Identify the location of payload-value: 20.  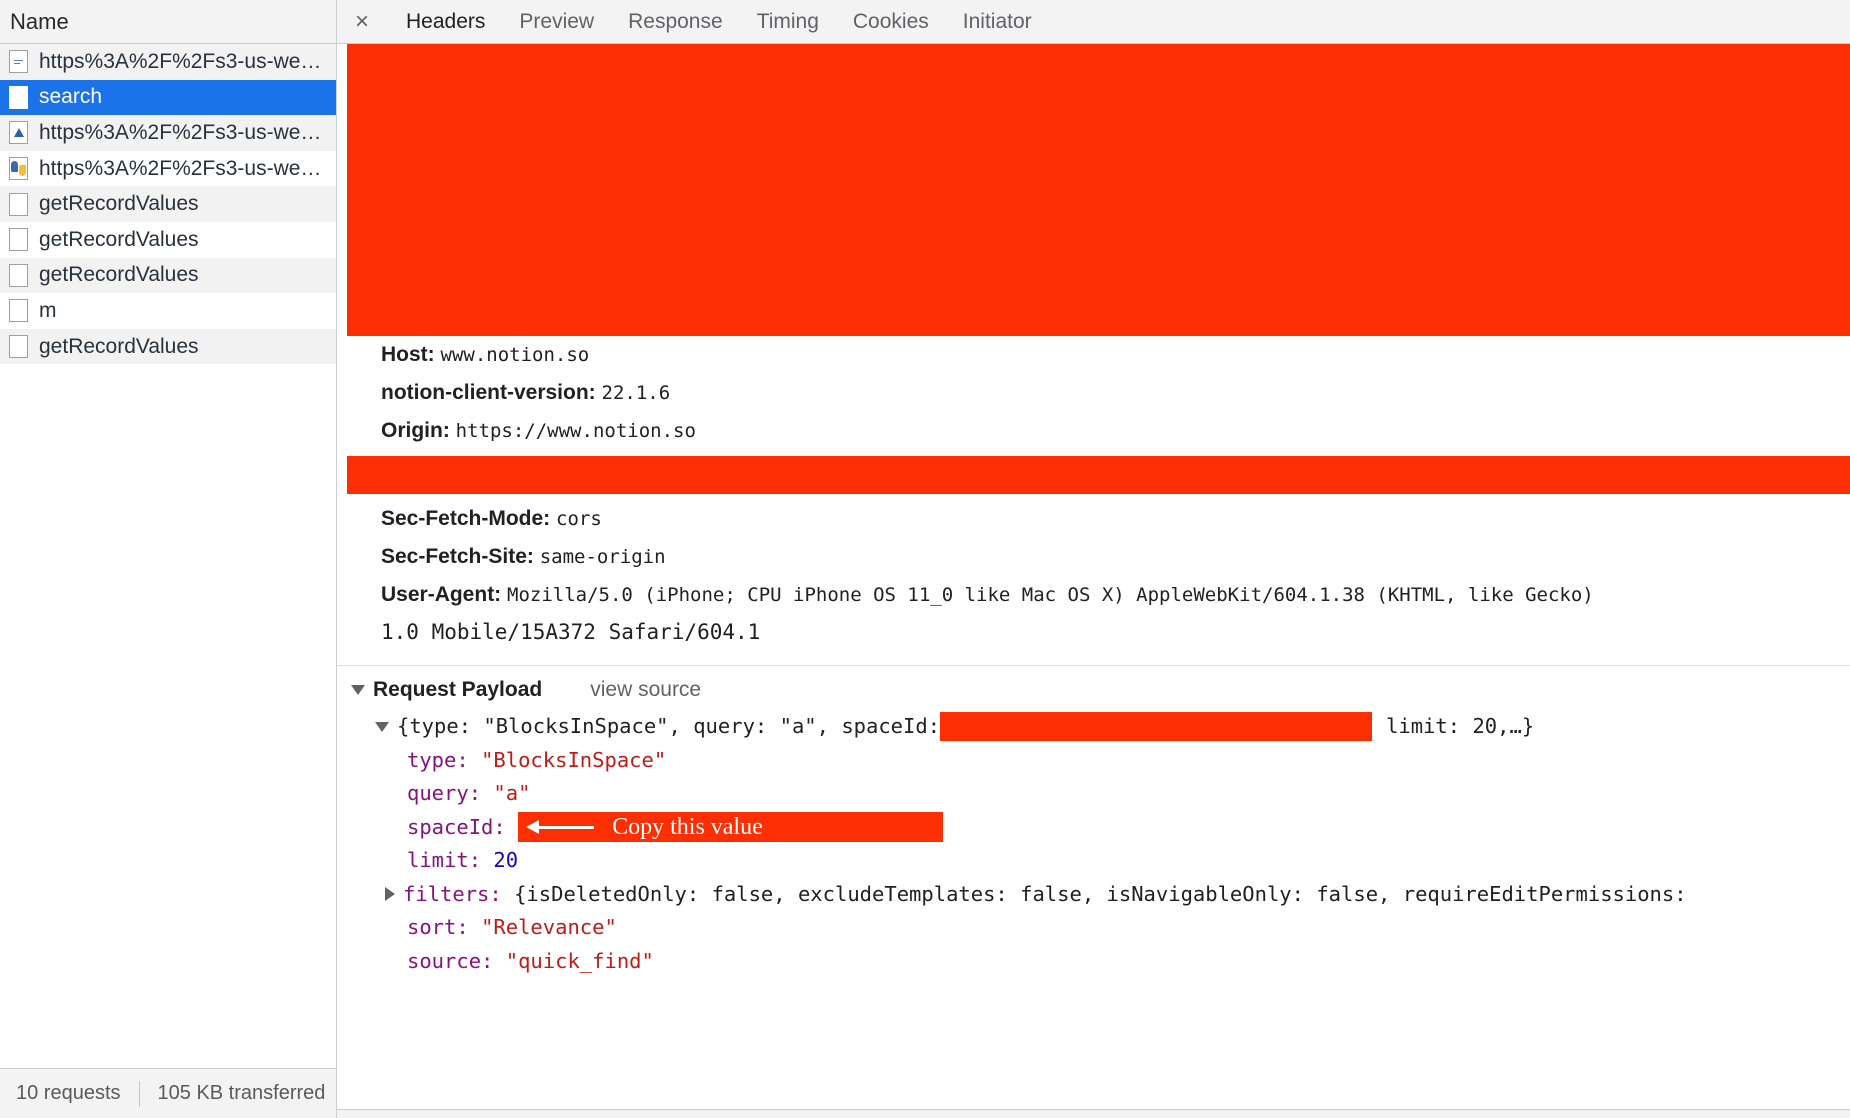
(506, 860).